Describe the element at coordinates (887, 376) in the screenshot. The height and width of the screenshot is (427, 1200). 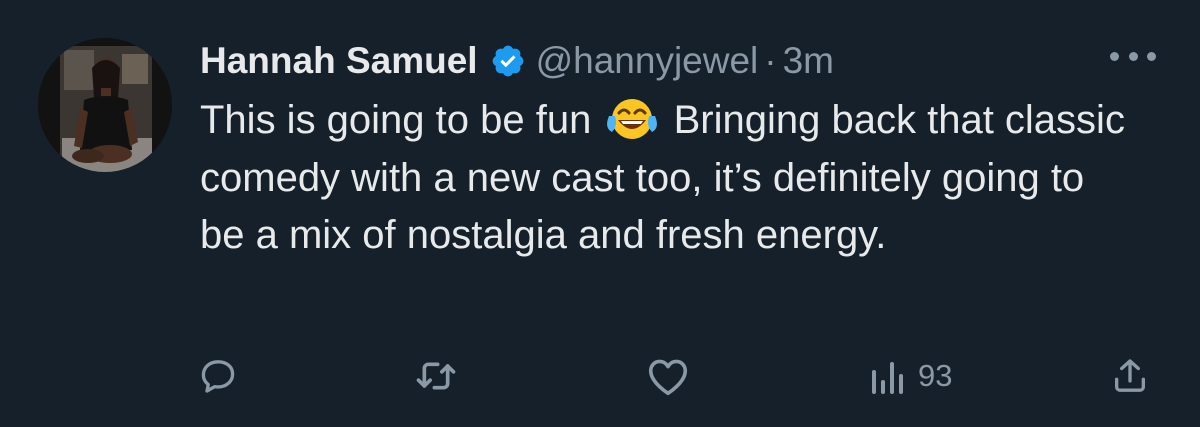
I see `views-bar-chart-icon` at that location.